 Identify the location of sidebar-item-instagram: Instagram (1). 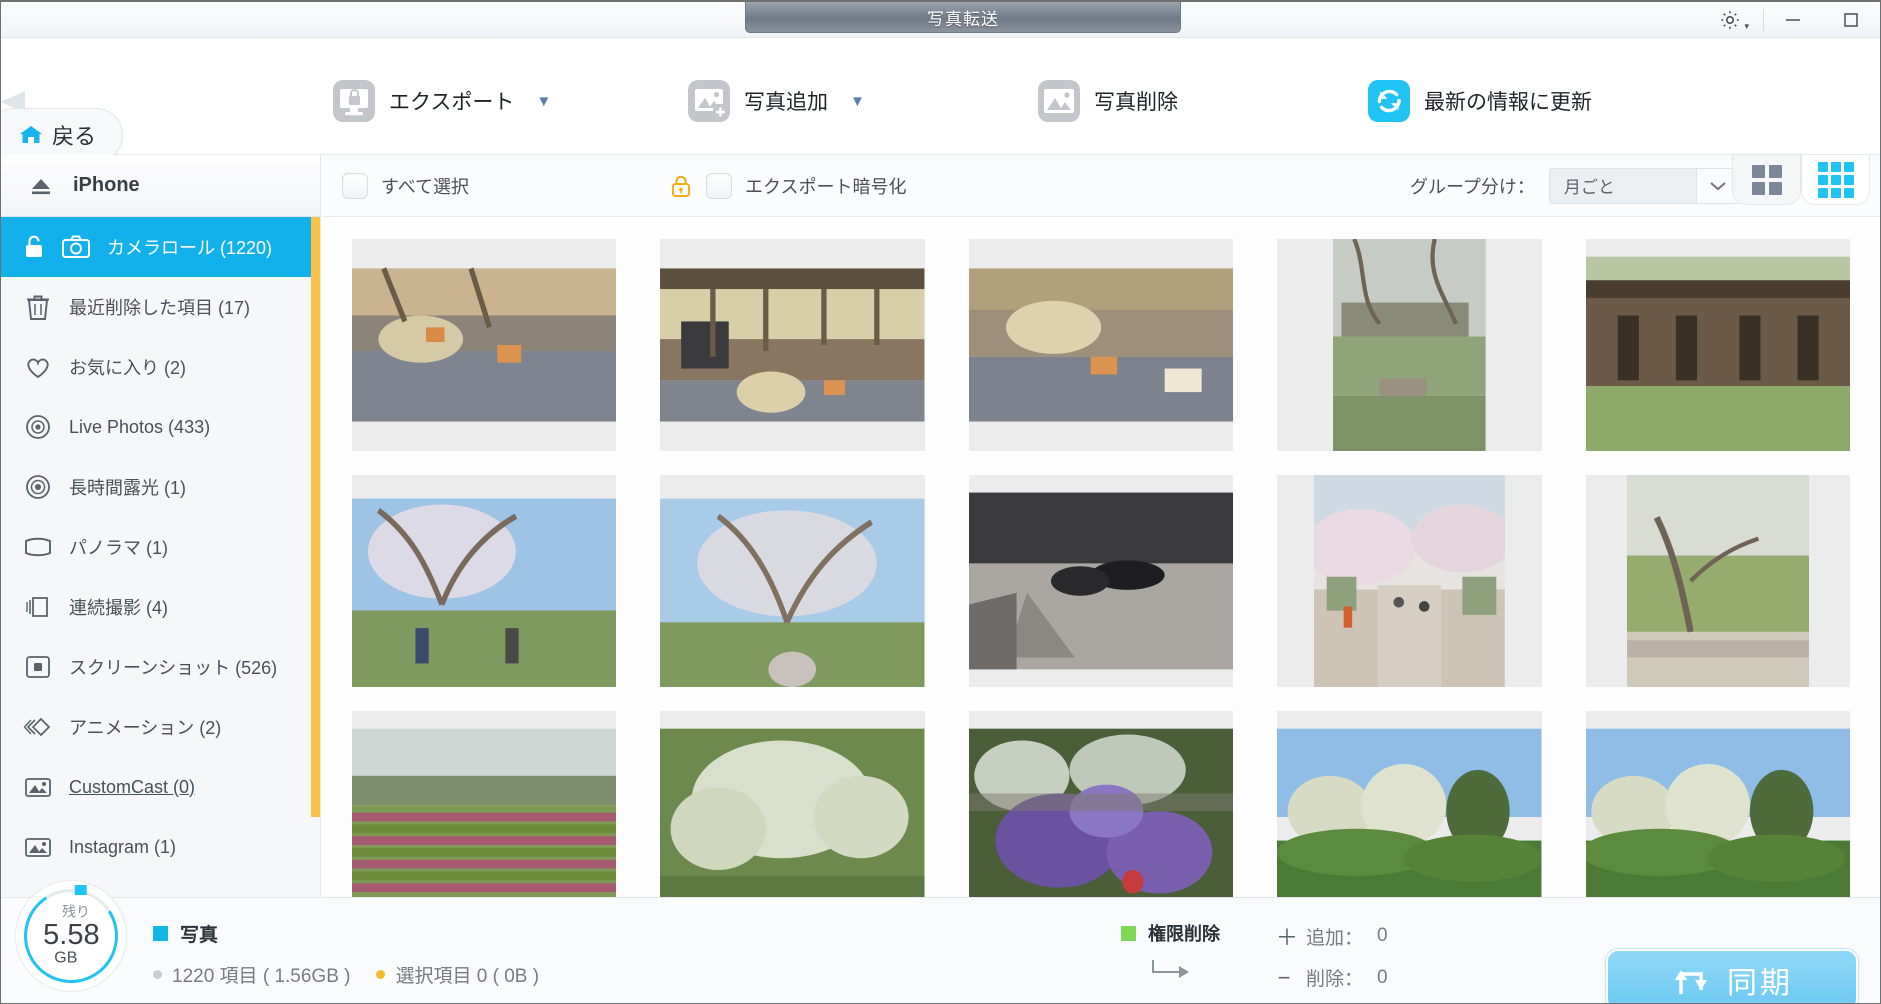
(160, 847).